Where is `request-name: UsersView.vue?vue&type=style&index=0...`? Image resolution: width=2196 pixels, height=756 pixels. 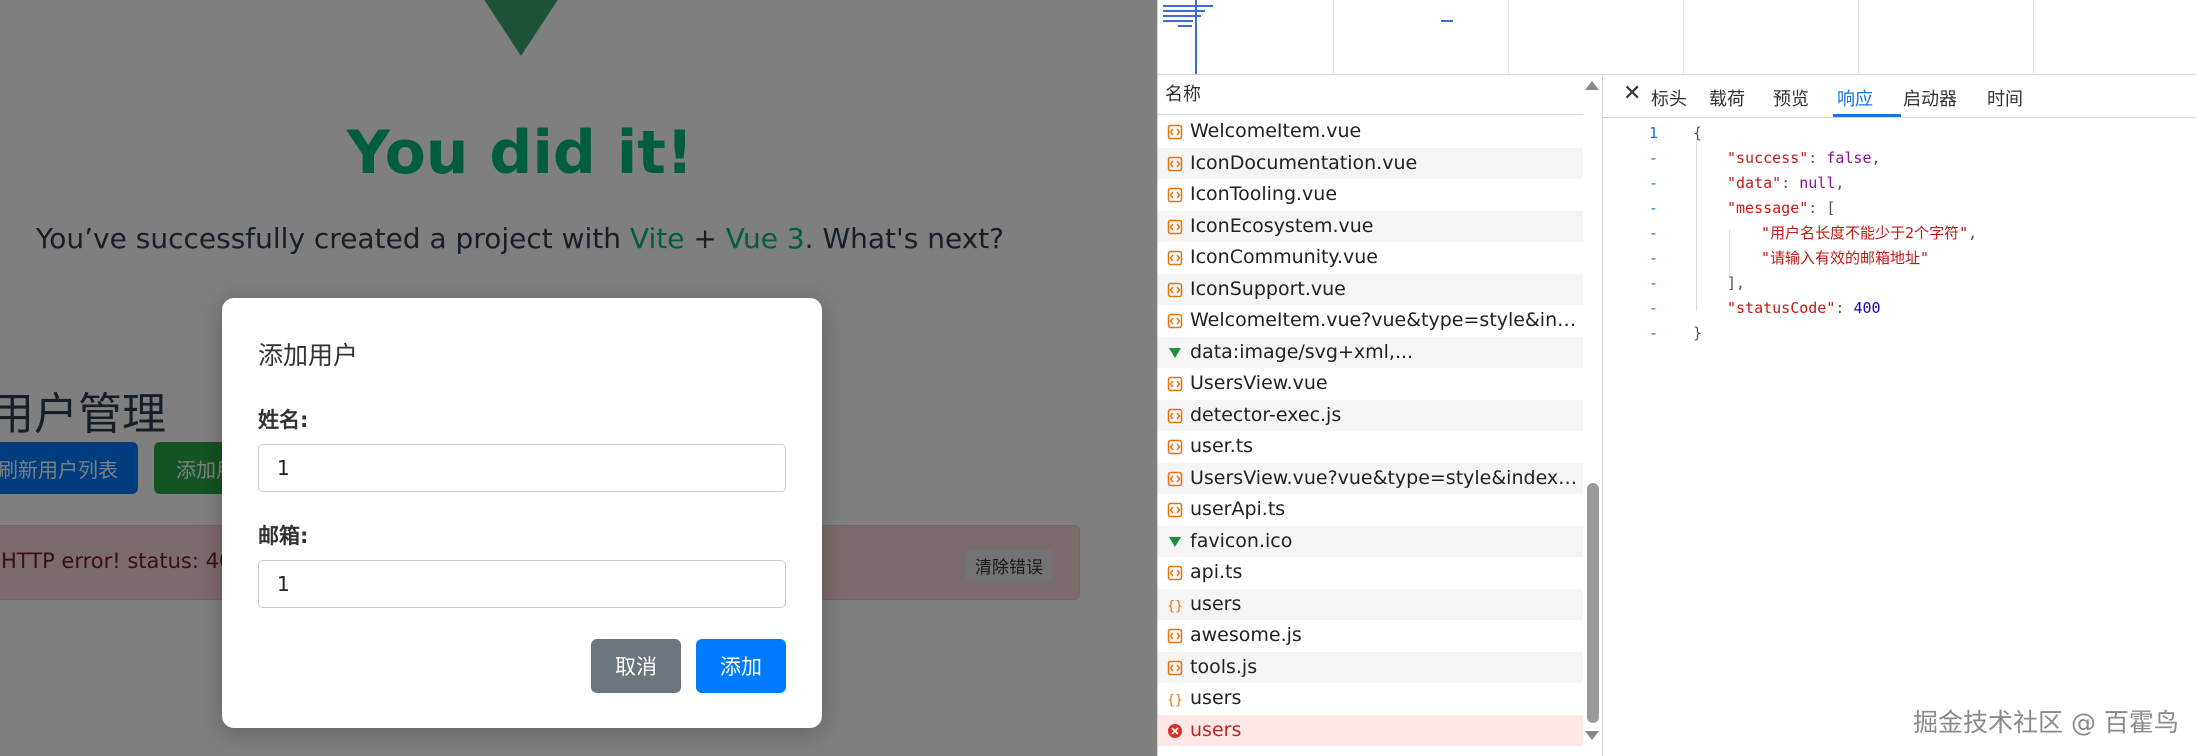
request-name: UsersView.vue?vue&type=style&index=0... is located at coordinates (1386, 477).